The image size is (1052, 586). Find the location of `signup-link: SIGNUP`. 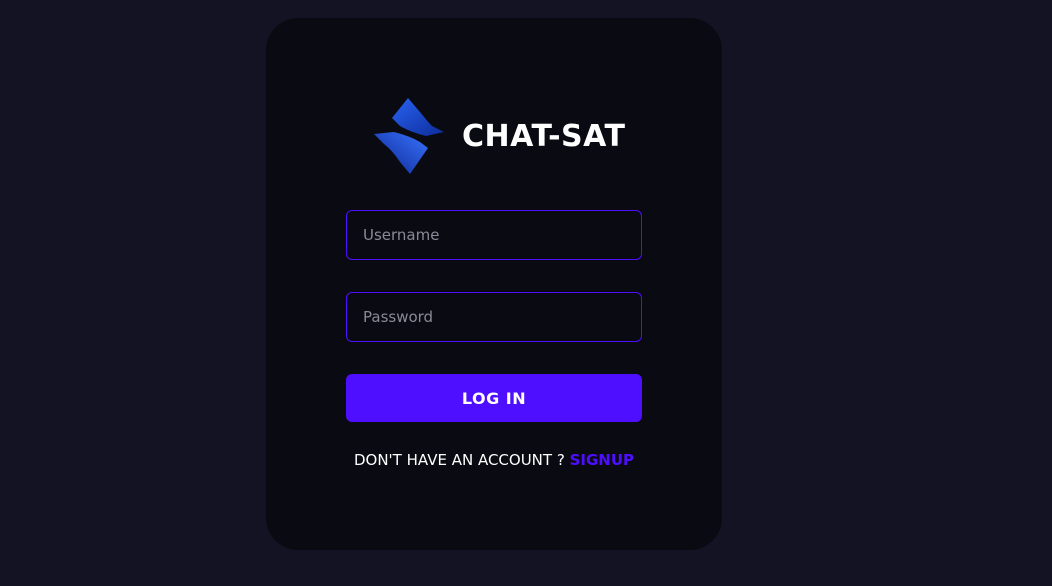

signup-link: SIGNUP is located at coordinates (602, 460).